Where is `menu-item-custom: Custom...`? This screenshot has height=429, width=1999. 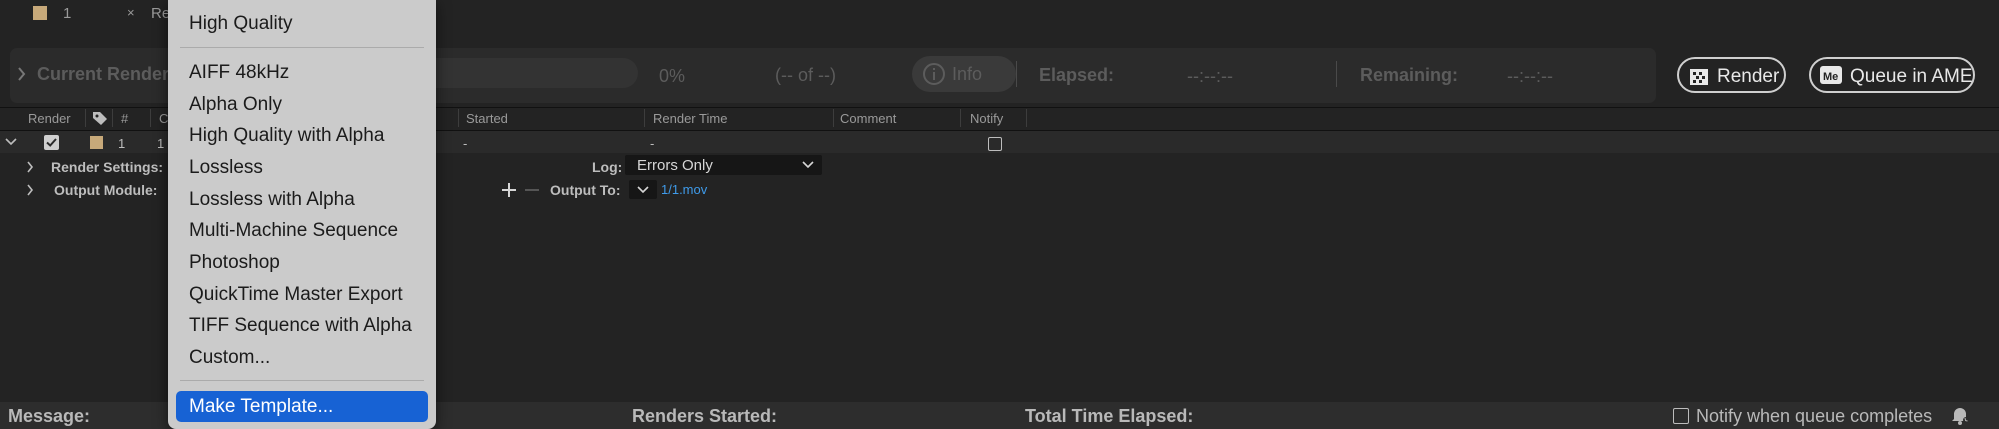
menu-item-custom: Custom... is located at coordinates (229, 358).